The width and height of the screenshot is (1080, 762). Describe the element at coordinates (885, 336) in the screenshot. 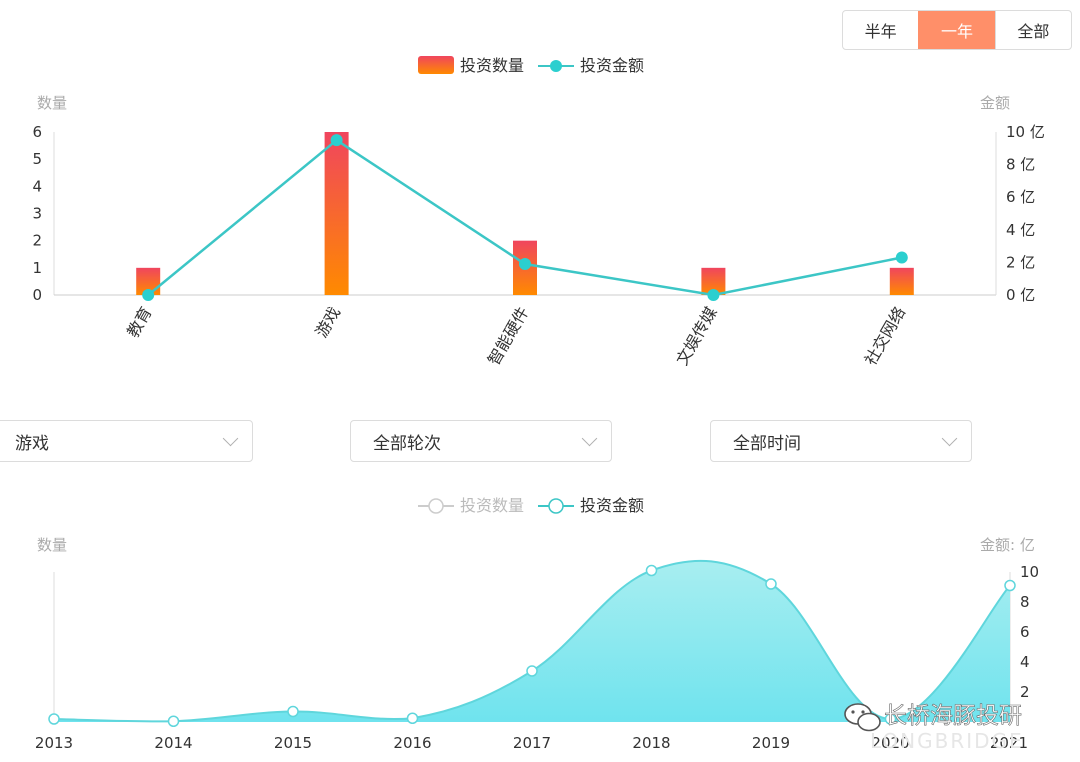

I see `x-category-label: 社交网络` at that location.